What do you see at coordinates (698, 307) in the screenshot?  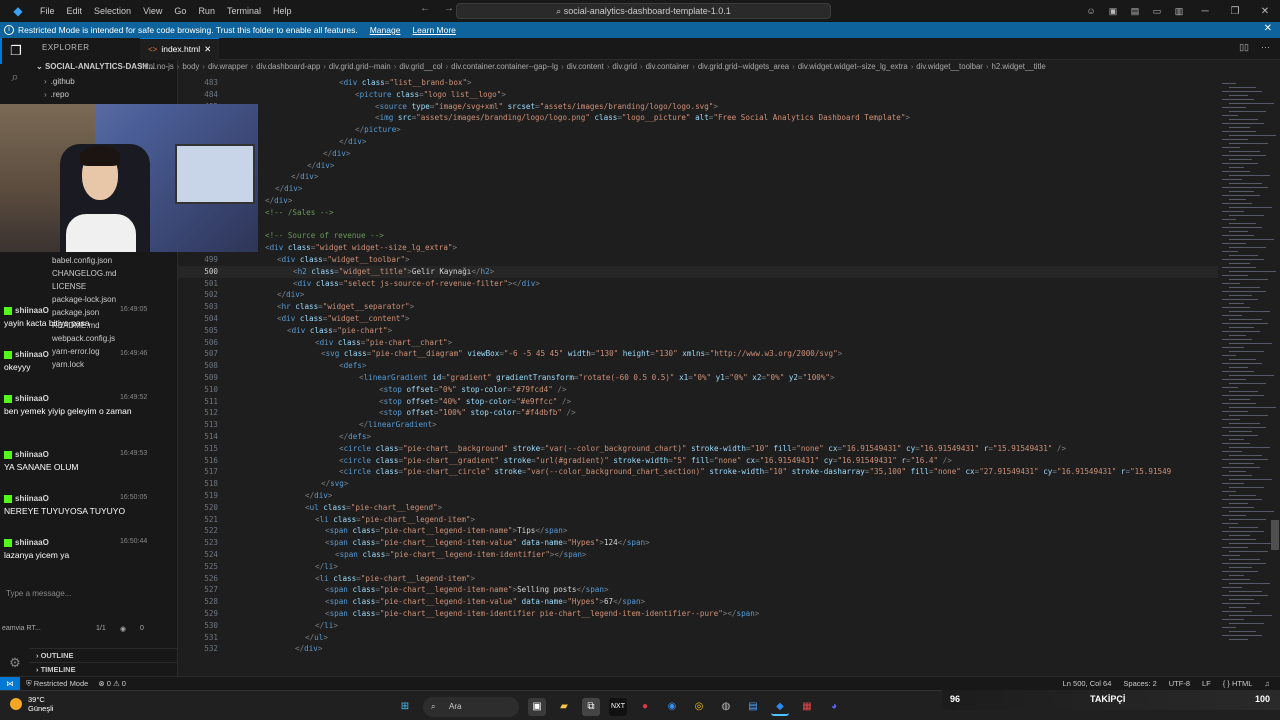 I see `code-line: 503 <hr class="widget__separator">` at bounding box center [698, 307].